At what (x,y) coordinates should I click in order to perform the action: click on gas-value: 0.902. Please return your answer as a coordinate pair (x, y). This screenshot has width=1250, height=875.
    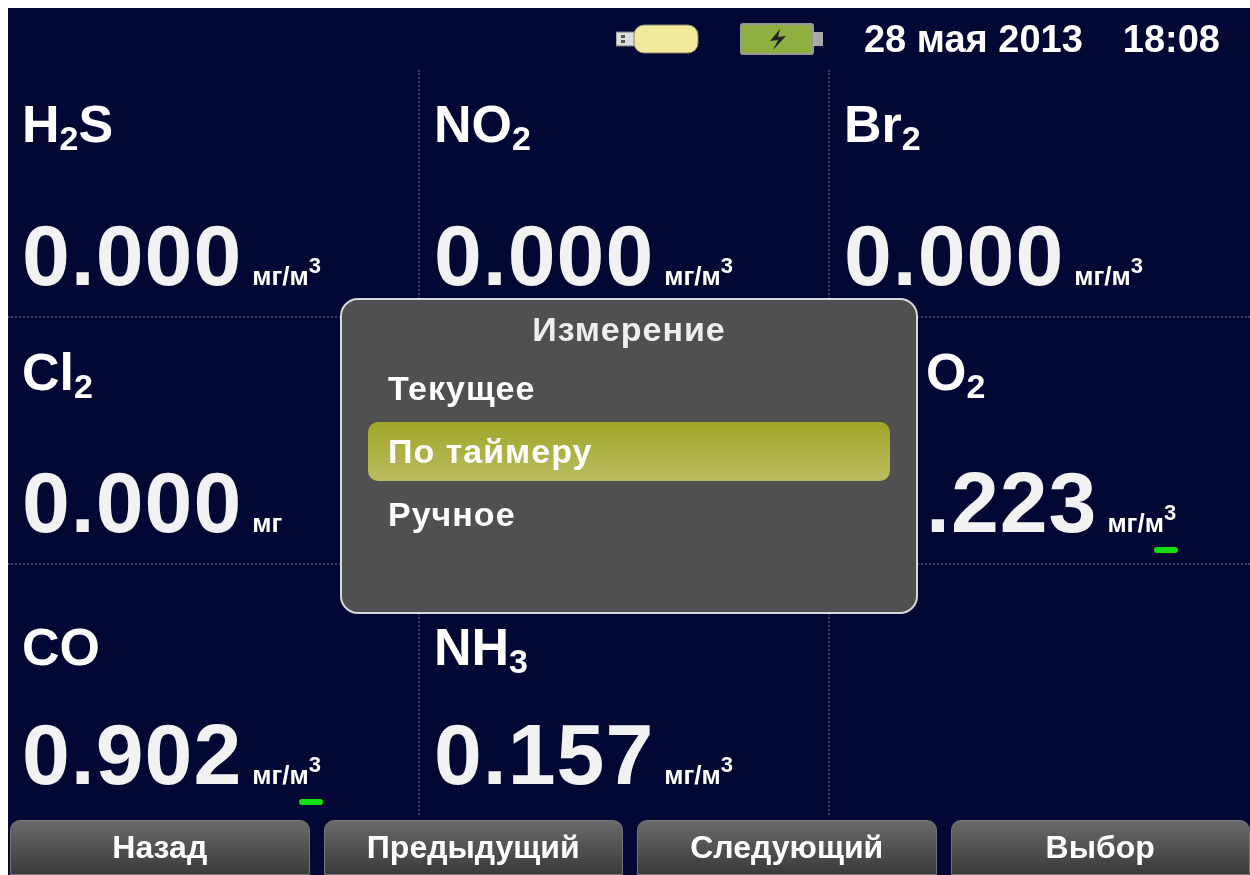
    Looking at the image, I should click on (132, 754).